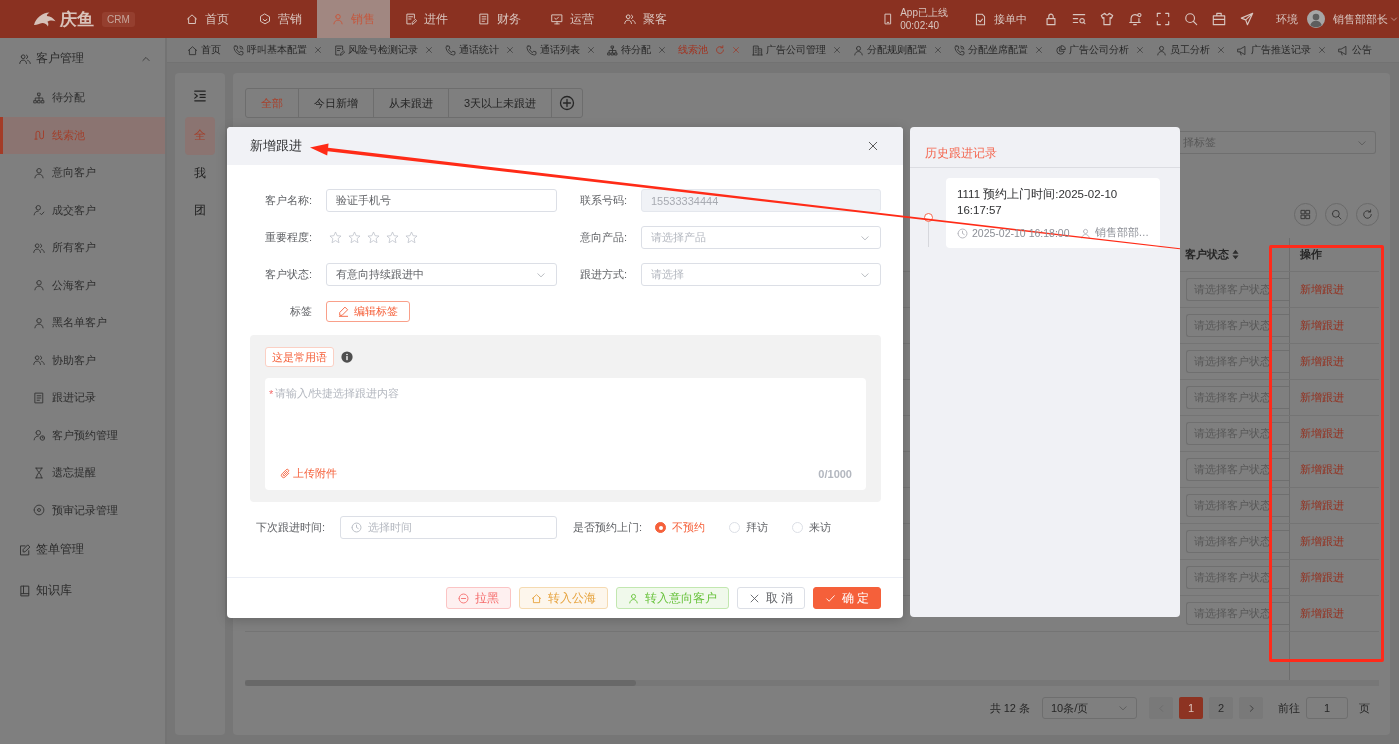  Describe the element at coordinates (1107, 19) in the screenshot. I see `shirt-icon` at that location.